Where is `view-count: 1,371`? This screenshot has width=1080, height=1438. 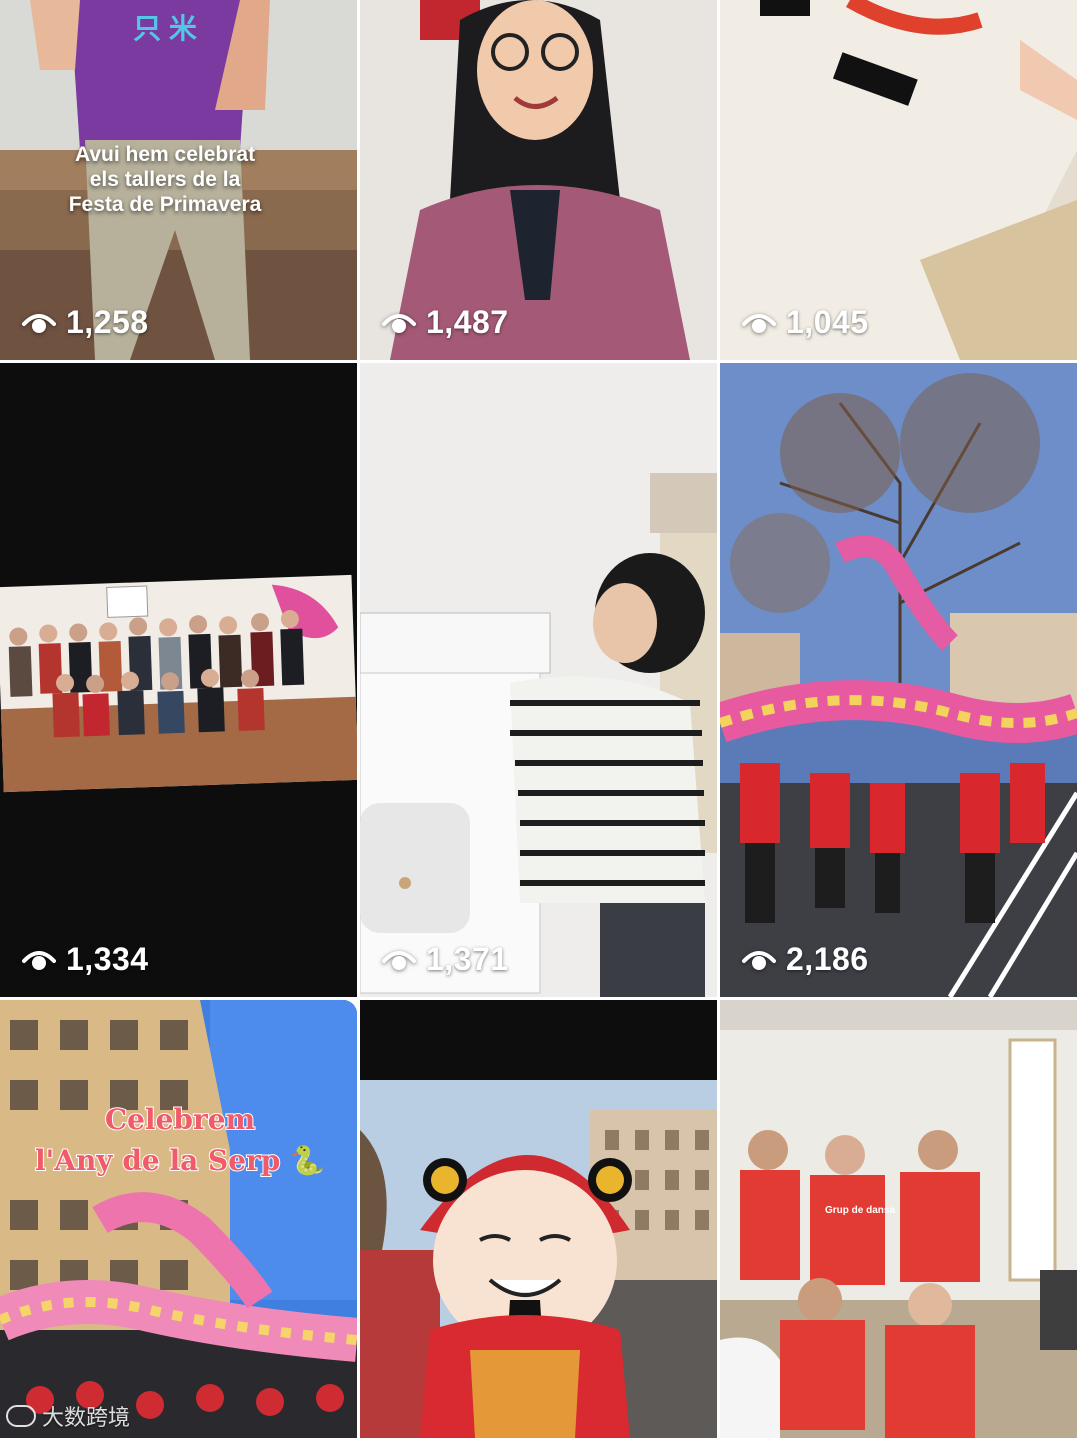
view-count: 1,371 is located at coordinates (445, 959).